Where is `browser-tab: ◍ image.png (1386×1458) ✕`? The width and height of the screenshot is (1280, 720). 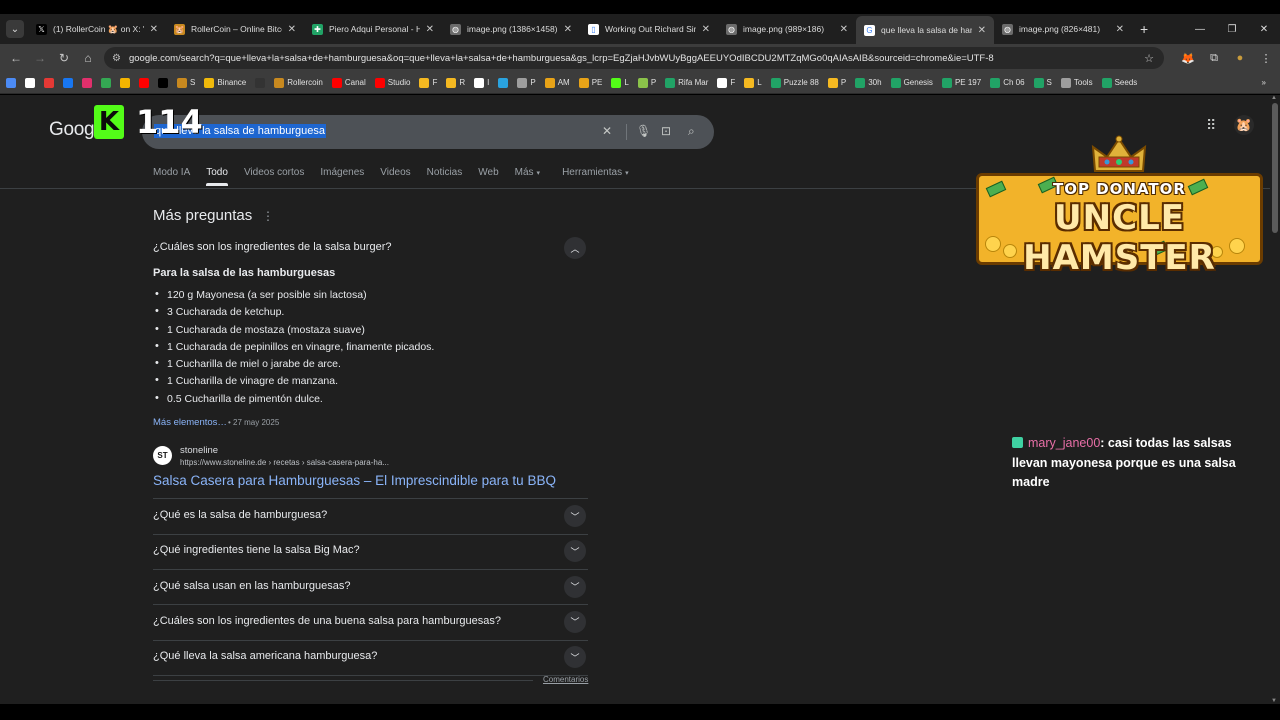 browser-tab: ◍ image.png (1386×1458) ✕ is located at coordinates (511, 29).